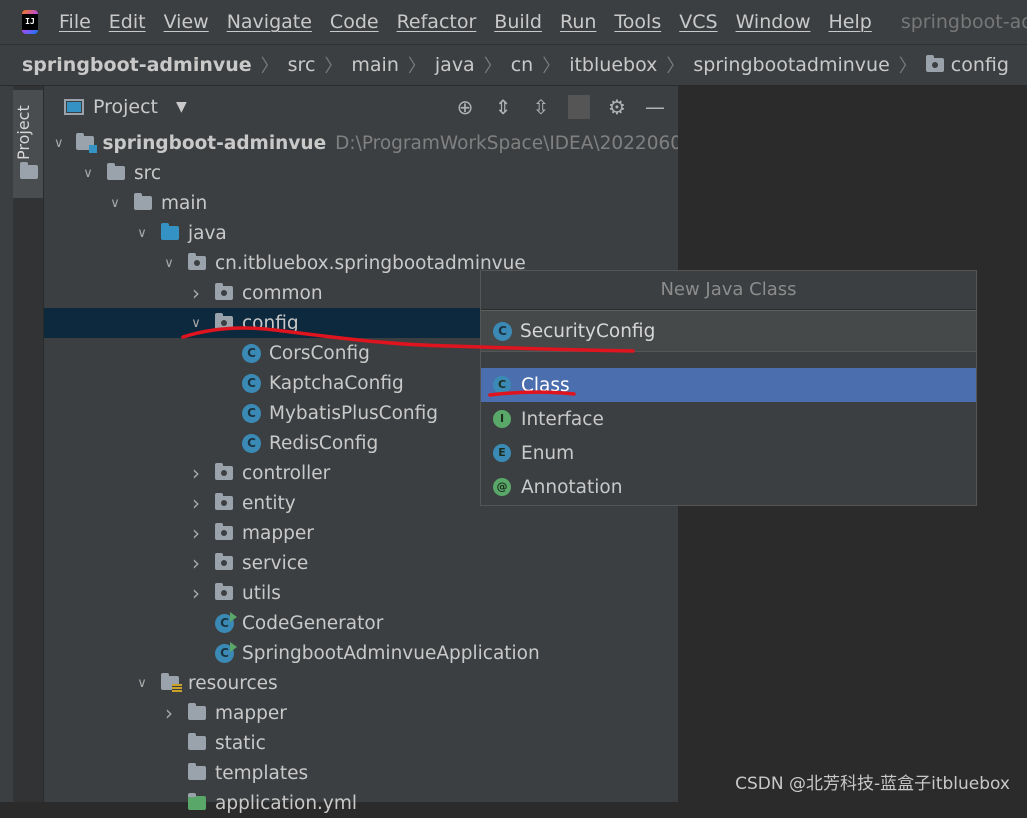 Image resolution: width=1027 pixels, height=818 pixels. What do you see at coordinates (262, 773) in the screenshot?
I see `tree-item-label: templates` at bounding box center [262, 773].